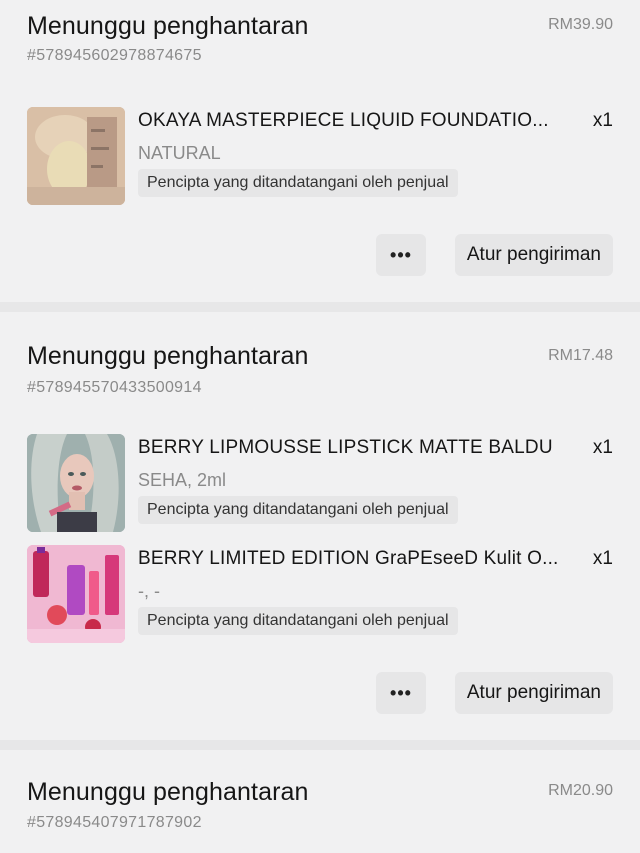 This screenshot has width=640, height=853. Describe the element at coordinates (179, 153) in the screenshot. I see `product-variant: NATURAL` at that location.